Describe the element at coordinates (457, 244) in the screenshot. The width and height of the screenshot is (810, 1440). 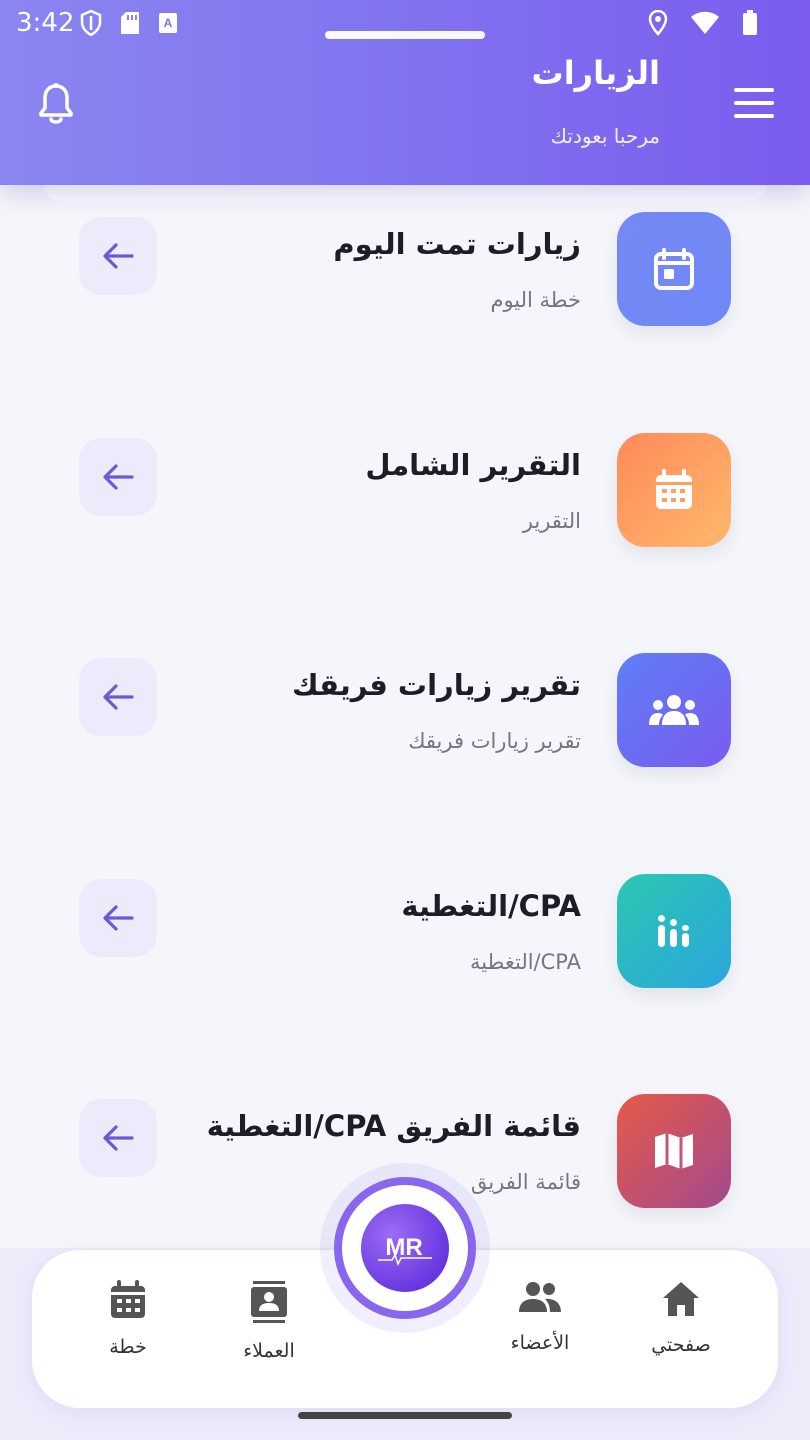
I see `item-title: زيارات تمت اليوم` at that location.